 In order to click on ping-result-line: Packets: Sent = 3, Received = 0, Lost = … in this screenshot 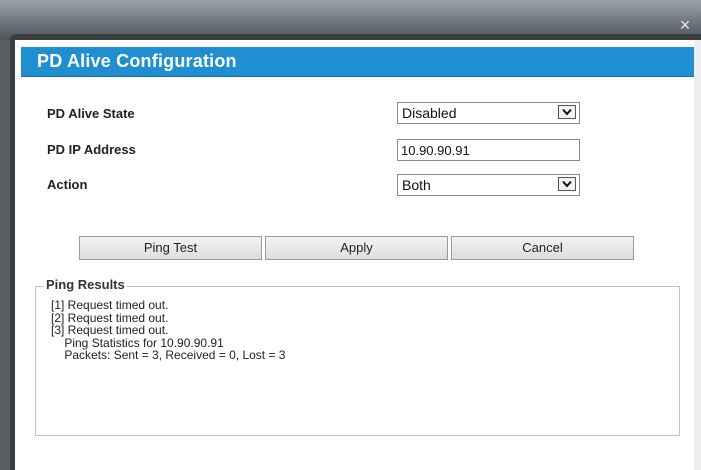, I will do `click(168, 355)`.